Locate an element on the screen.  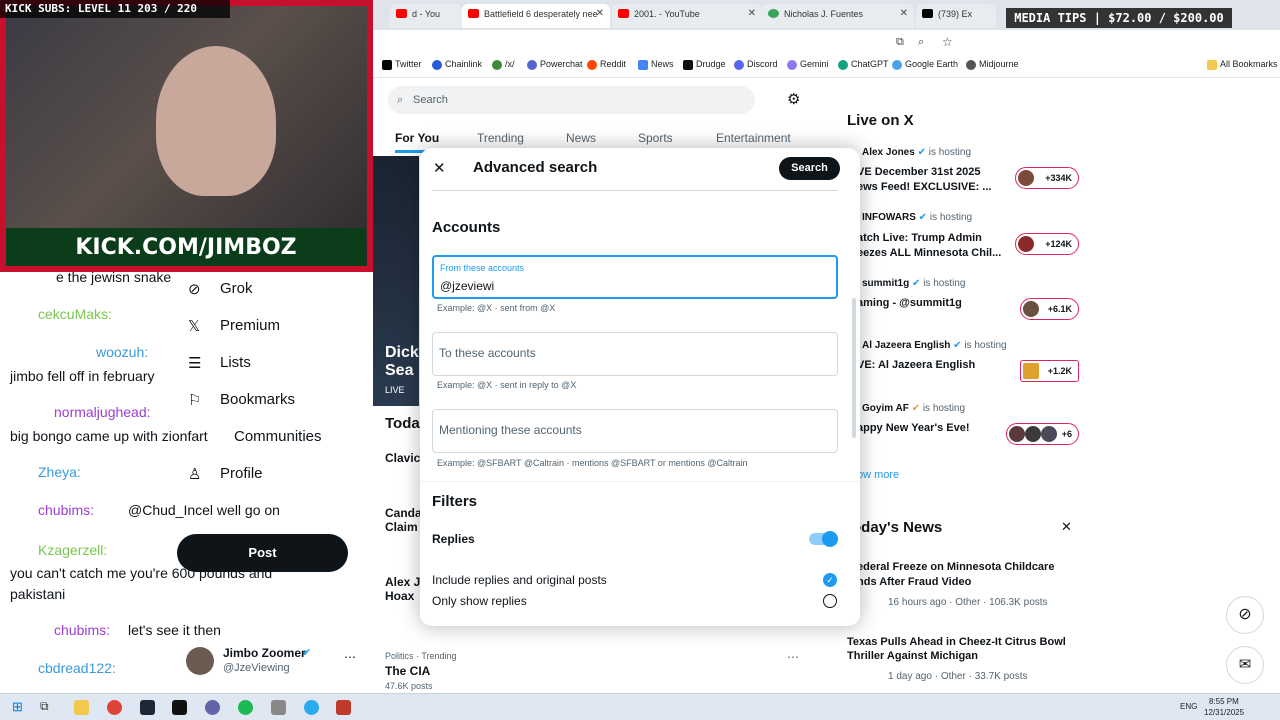
live-title: appy New Year's Eve! is located at coordinates (913, 428).